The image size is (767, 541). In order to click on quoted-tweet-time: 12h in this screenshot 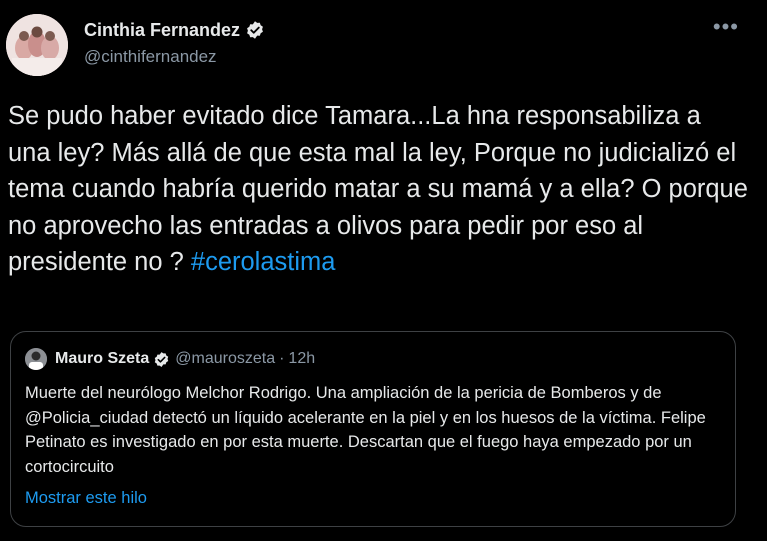, I will do `click(302, 358)`.